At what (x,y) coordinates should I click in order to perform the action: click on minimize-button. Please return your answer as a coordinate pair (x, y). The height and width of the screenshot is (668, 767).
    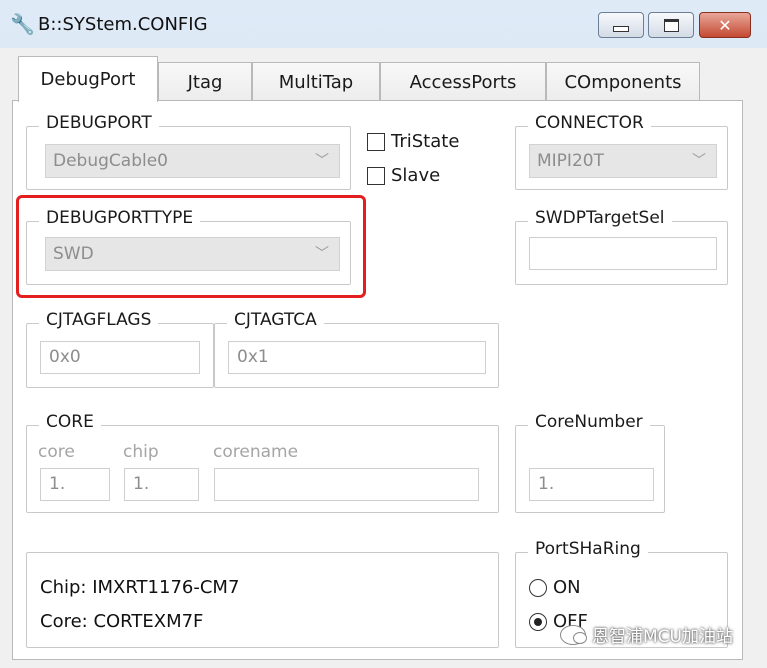
    Looking at the image, I should click on (621, 25).